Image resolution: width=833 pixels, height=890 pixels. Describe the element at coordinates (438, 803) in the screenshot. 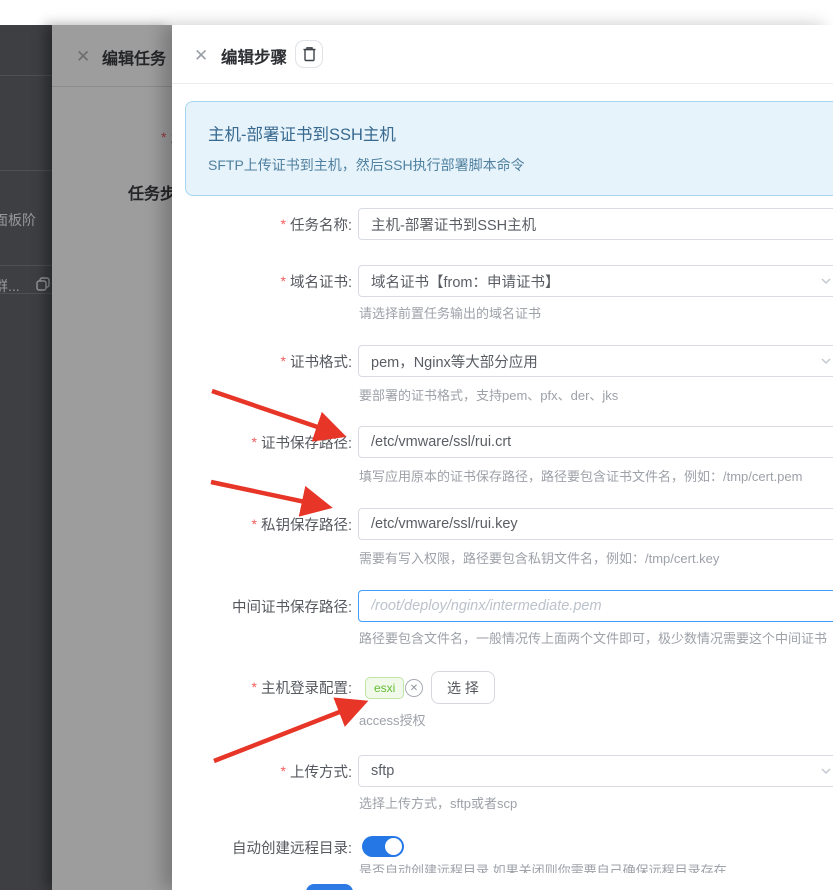

I see `help-text: 选择上传方式，sftp或者scp` at that location.